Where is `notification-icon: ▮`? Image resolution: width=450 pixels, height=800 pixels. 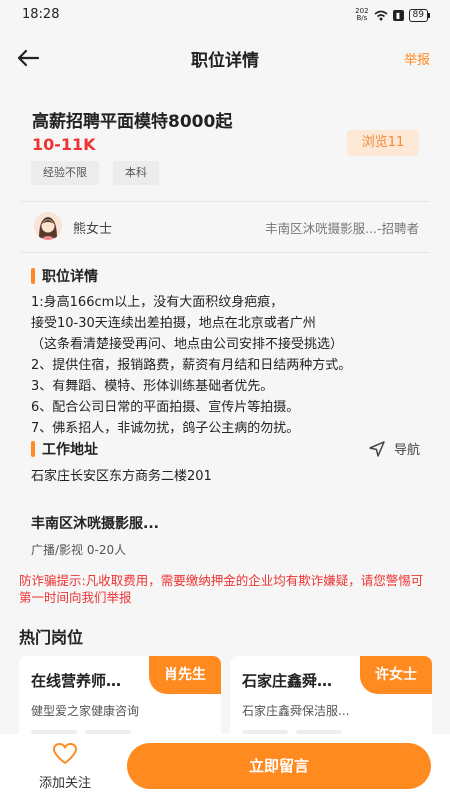
notification-icon: ▮ is located at coordinates (398, 15).